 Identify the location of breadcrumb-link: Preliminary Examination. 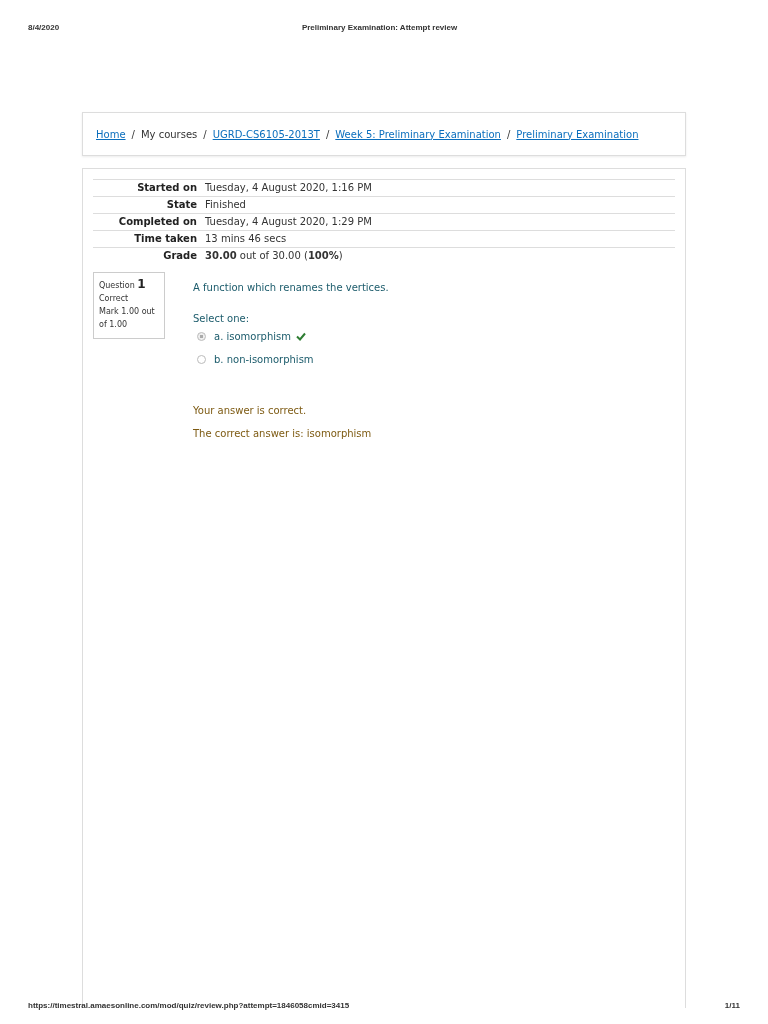
(577, 134).